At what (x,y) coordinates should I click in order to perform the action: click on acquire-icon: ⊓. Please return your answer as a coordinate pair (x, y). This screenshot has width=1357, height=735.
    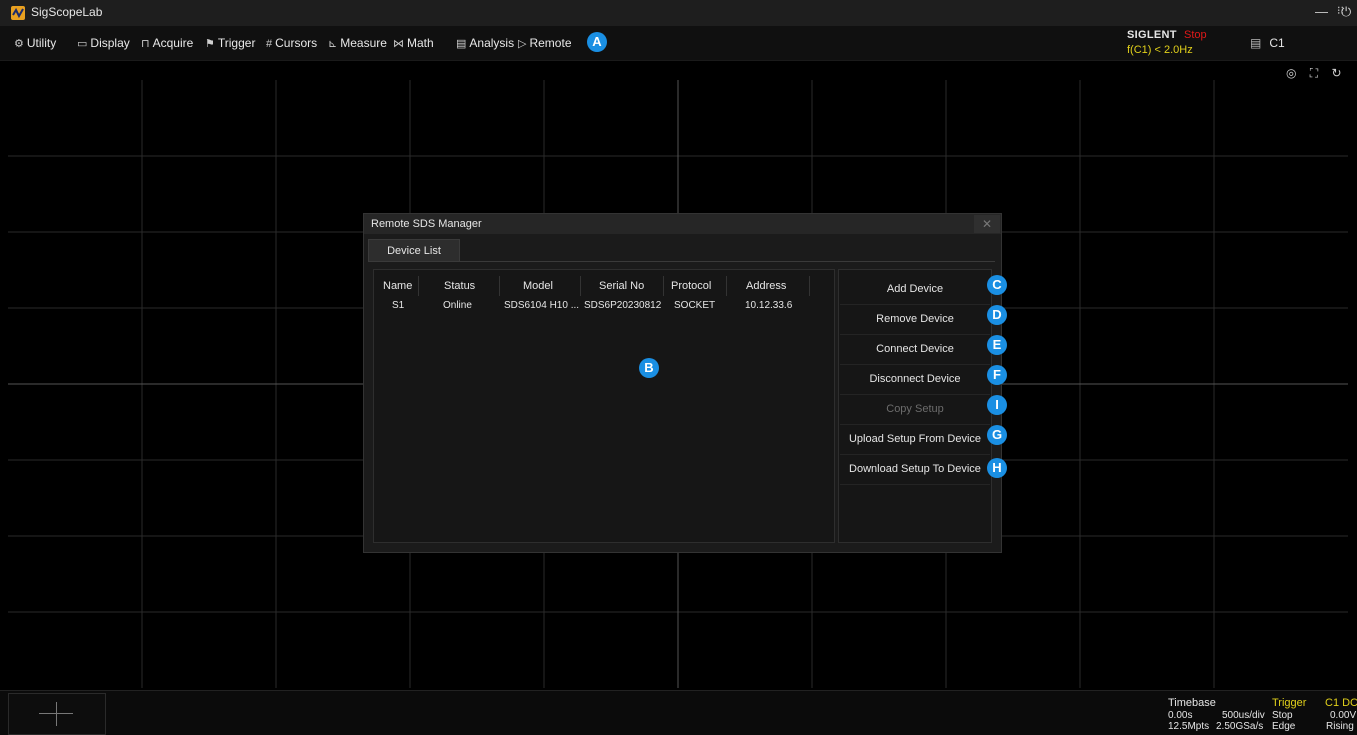
    Looking at the image, I should click on (145, 44).